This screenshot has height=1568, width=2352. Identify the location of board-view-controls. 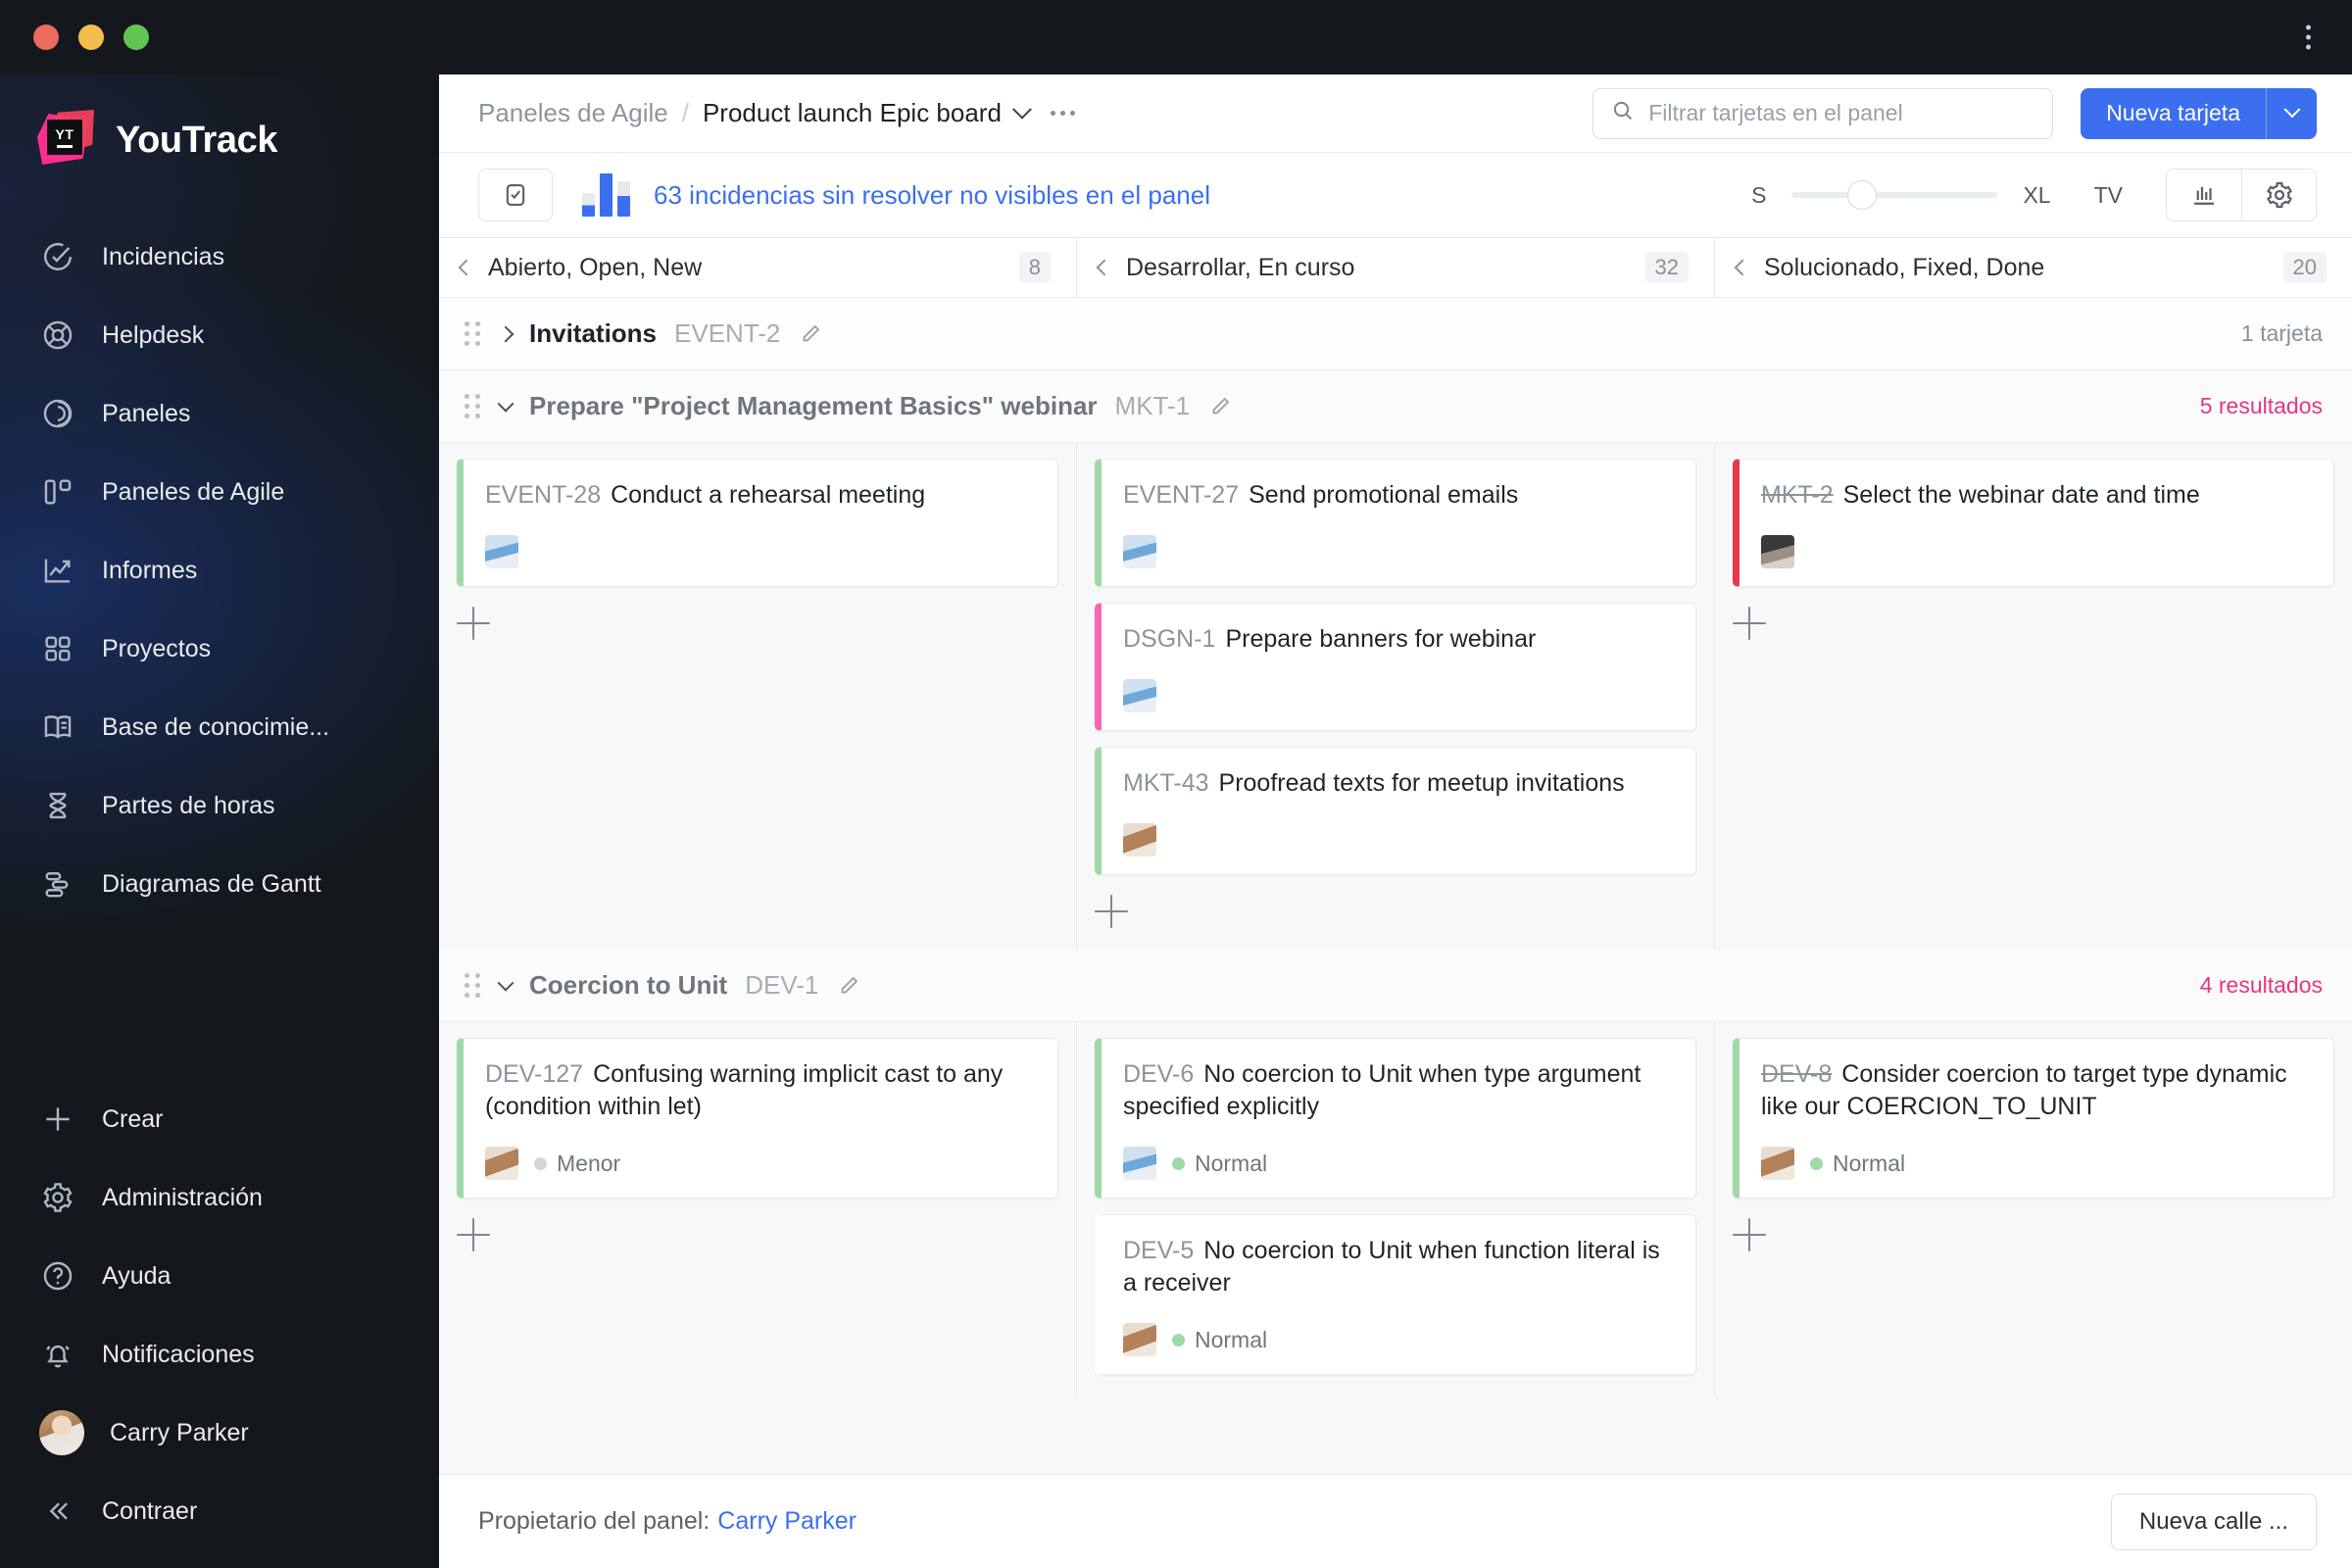
(2241, 195).